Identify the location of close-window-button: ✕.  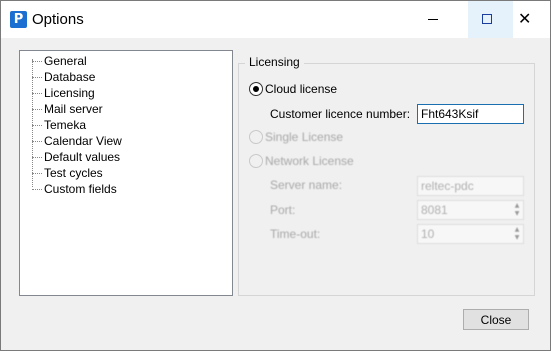
(525, 19).